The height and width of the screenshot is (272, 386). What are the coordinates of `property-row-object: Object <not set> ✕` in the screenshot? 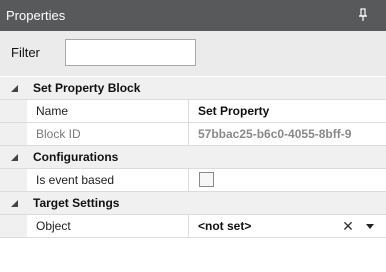 It's located at (193, 226).